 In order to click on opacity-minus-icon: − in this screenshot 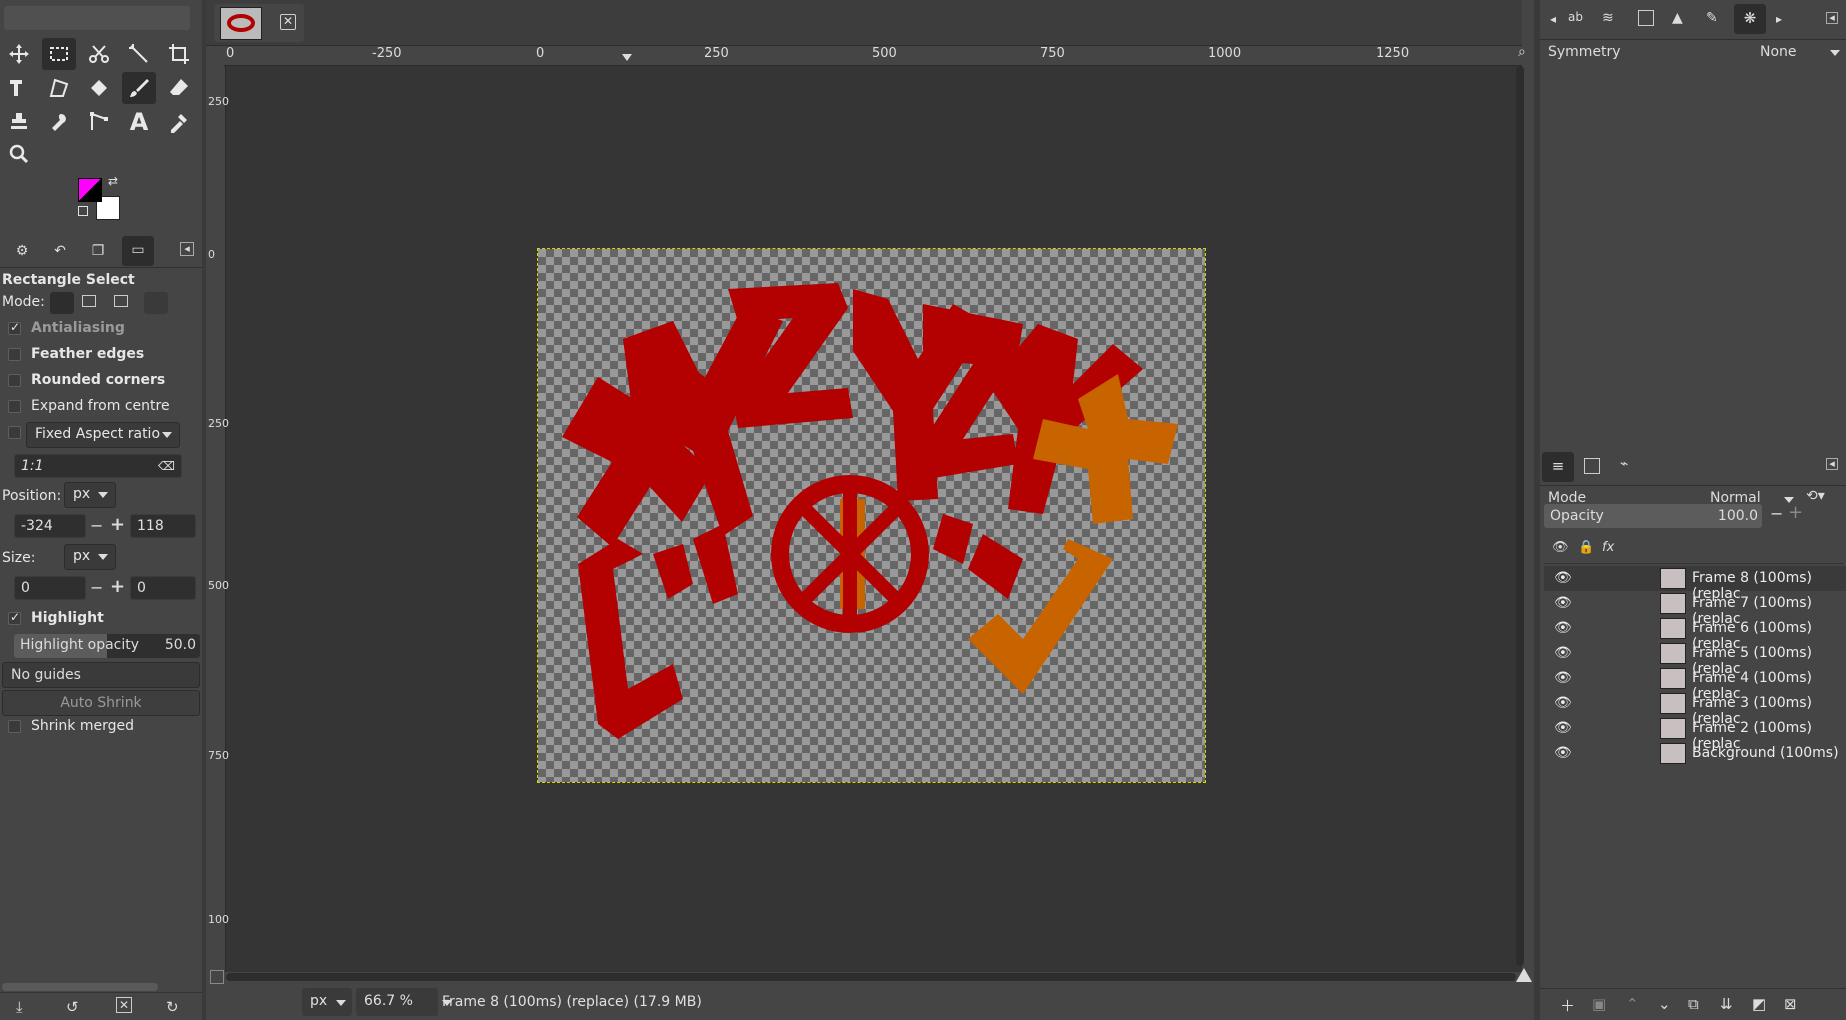, I will do `click(1776, 513)`.